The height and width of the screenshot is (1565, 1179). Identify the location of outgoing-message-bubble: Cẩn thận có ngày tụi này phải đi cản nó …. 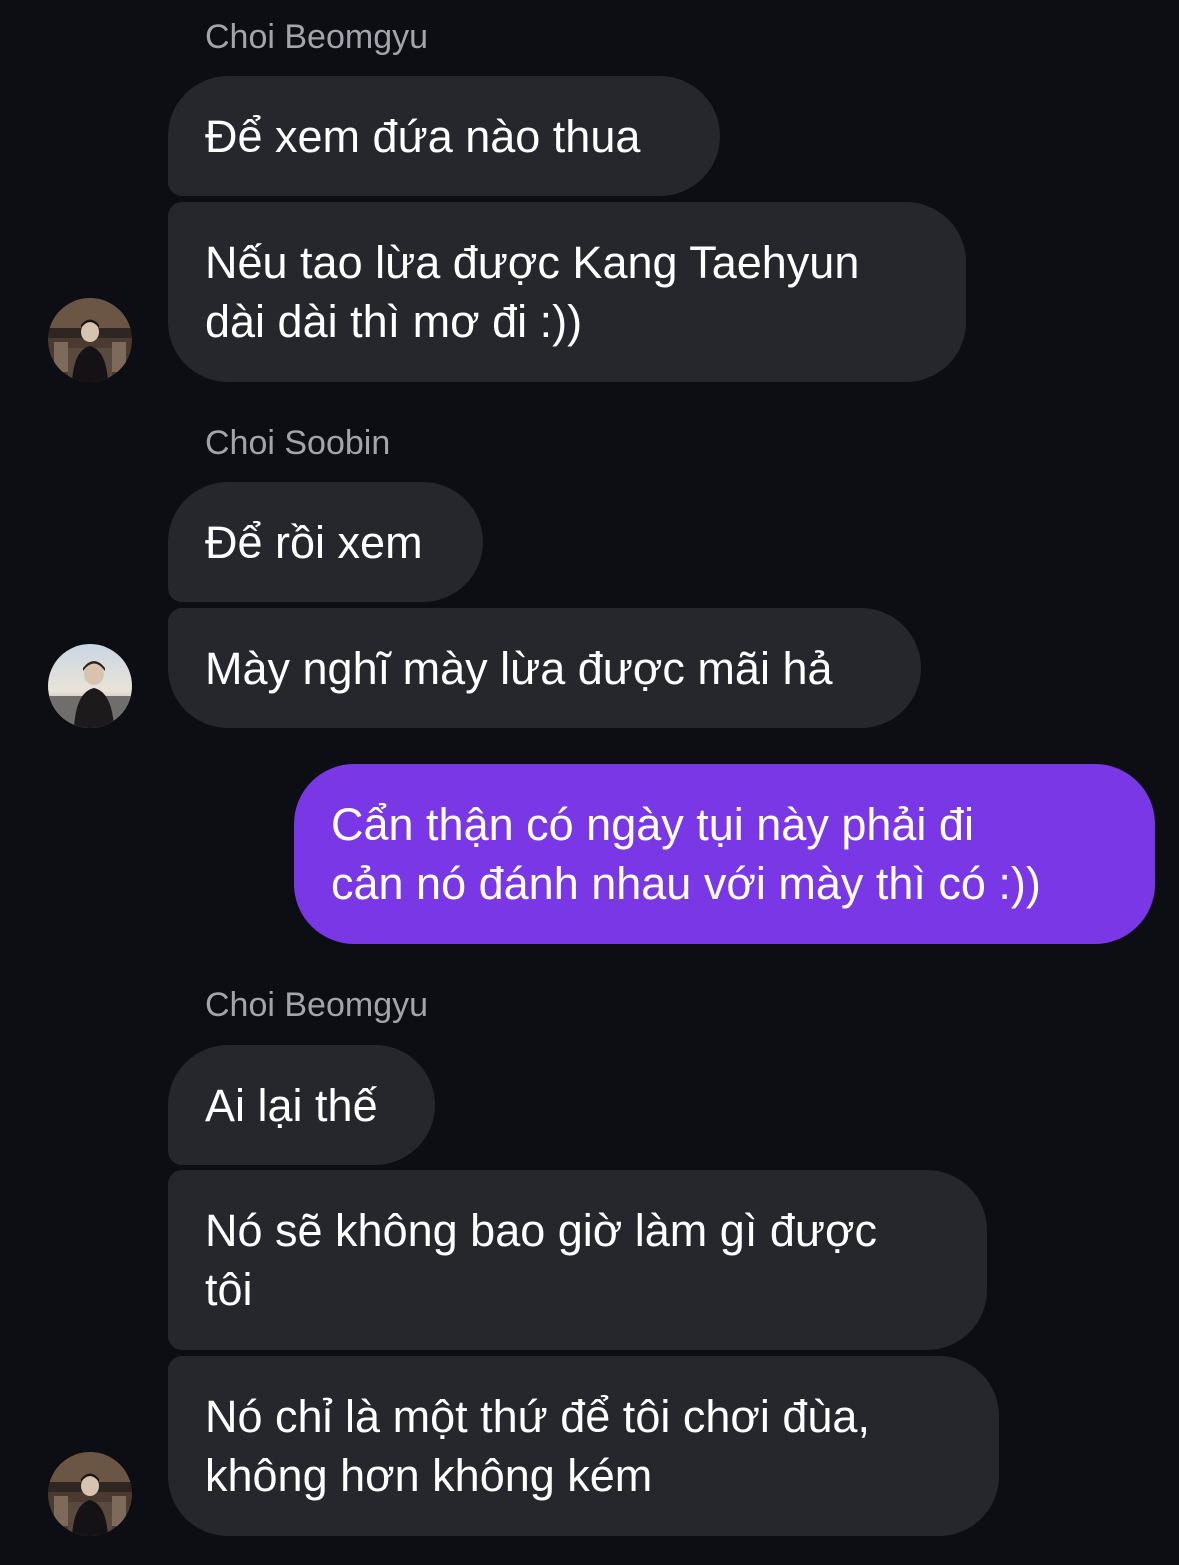
(724, 854).